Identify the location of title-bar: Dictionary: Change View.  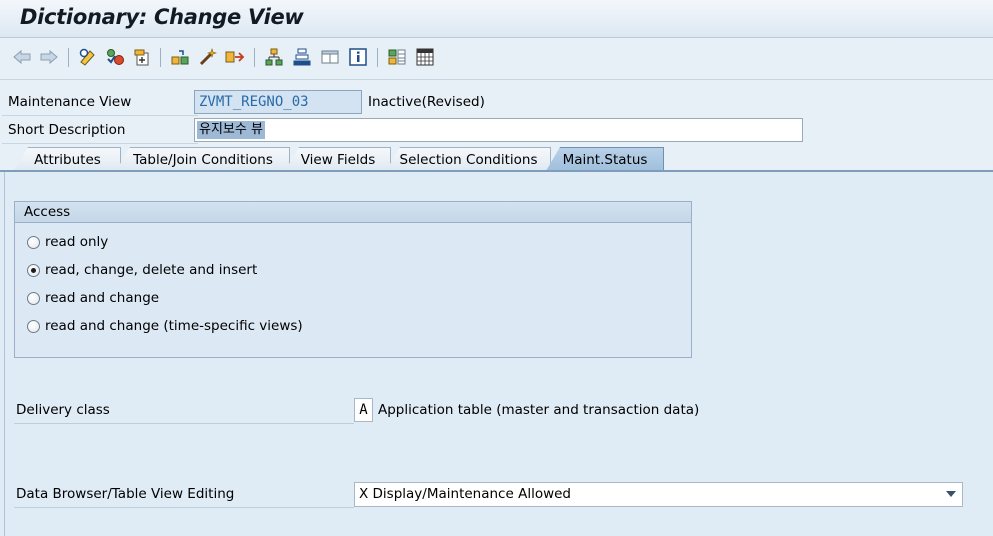
(496, 19).